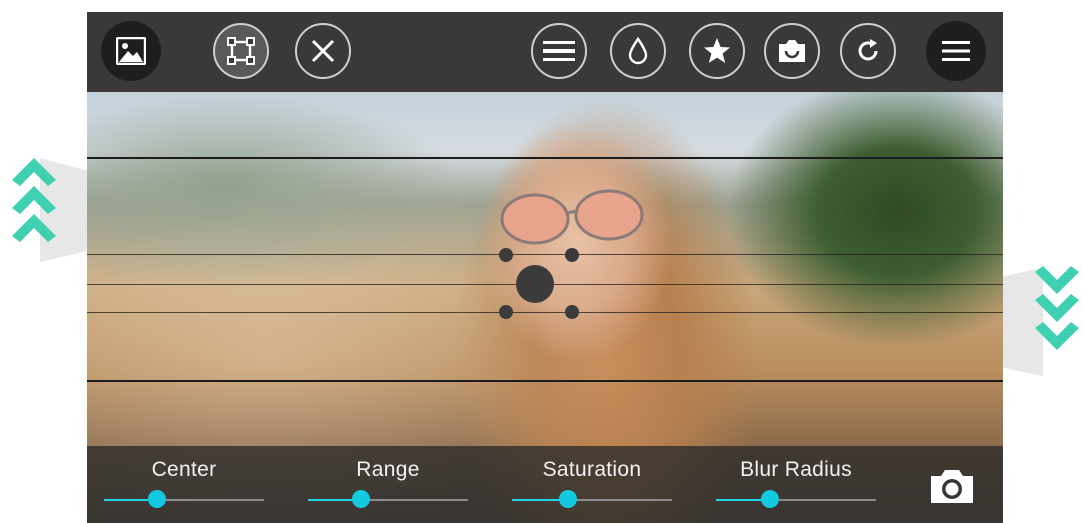 This screenshot has width=1083, height=523. I want to click on radial-blur-button, so click(638, 51).